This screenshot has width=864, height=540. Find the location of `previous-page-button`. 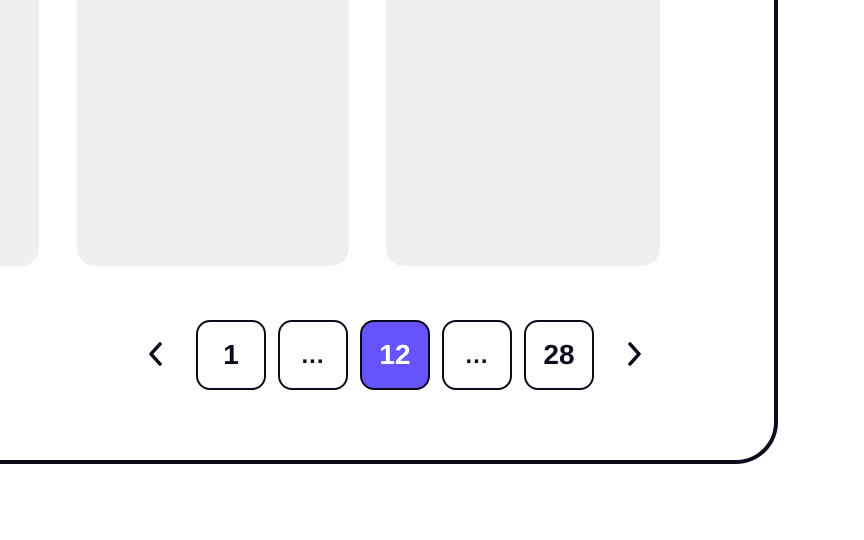

previous-page-button is located at coordinates (156, 354).